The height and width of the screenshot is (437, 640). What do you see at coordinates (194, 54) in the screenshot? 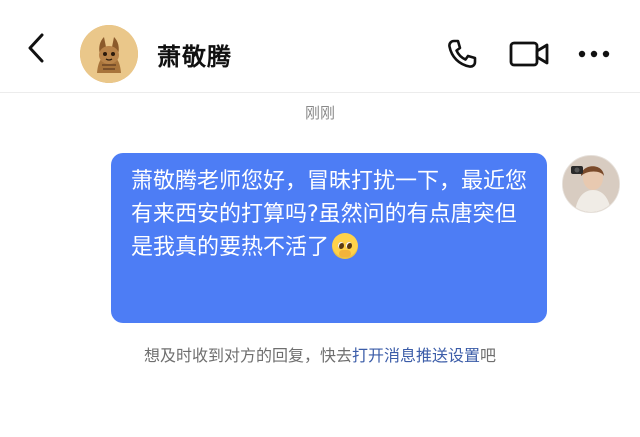
I see `contact-name: 萧敬腾` at bounding box center [194, 54].